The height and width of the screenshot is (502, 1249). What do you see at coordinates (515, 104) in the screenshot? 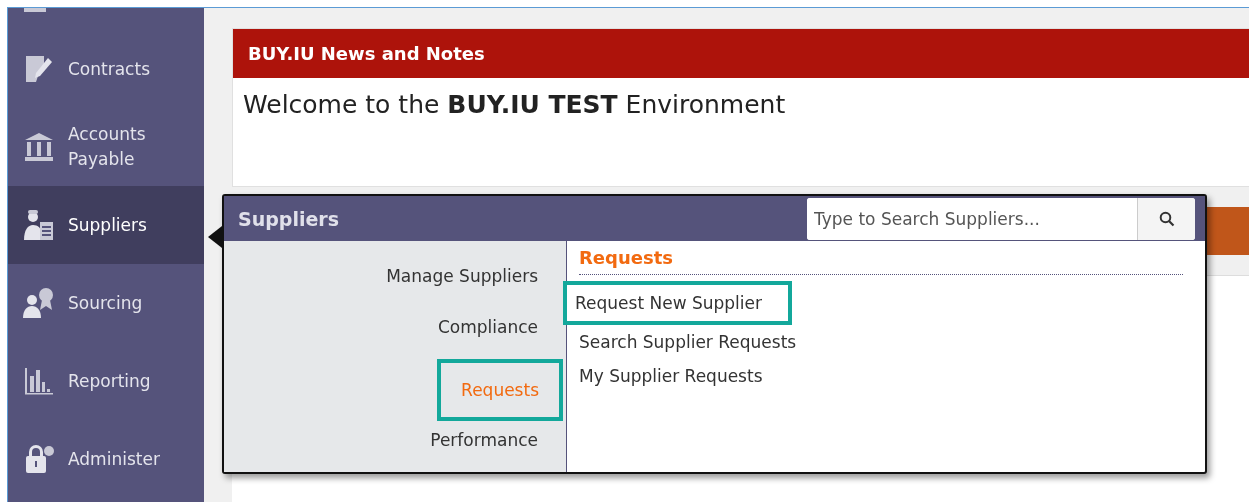
I see `welcome-message: Welcome to the BUY.IU TEST Environment` at bounding box center [515, 104].